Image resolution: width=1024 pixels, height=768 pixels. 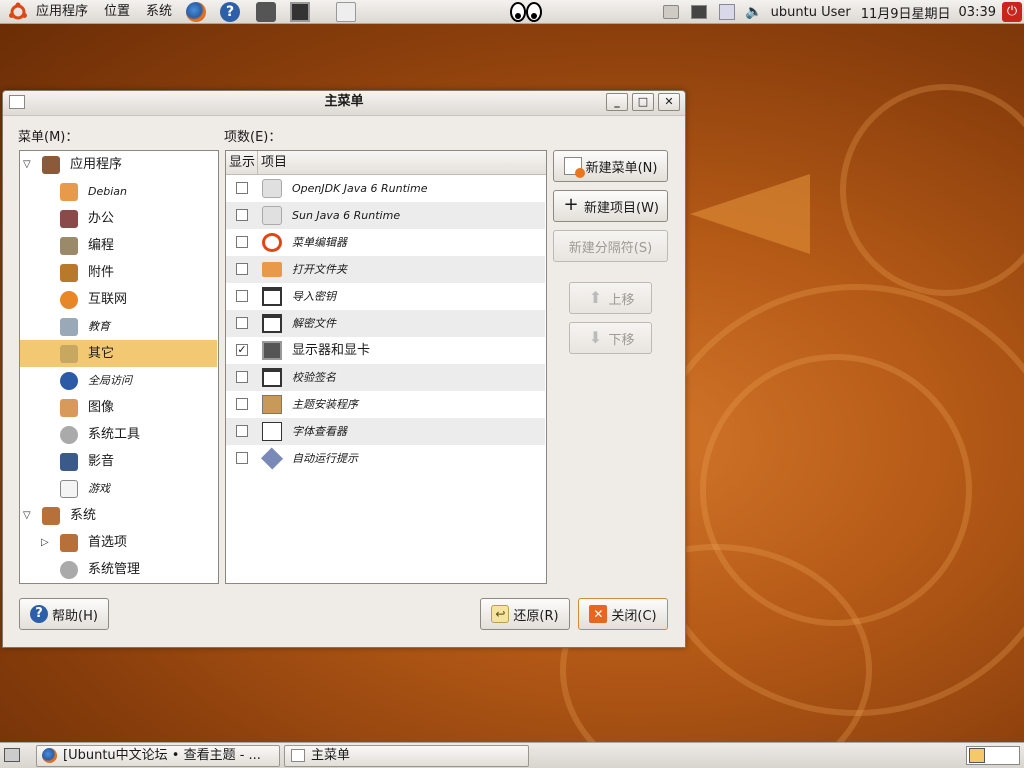 I want to click on expander-icon: ▷, so click(x=45, y=542).